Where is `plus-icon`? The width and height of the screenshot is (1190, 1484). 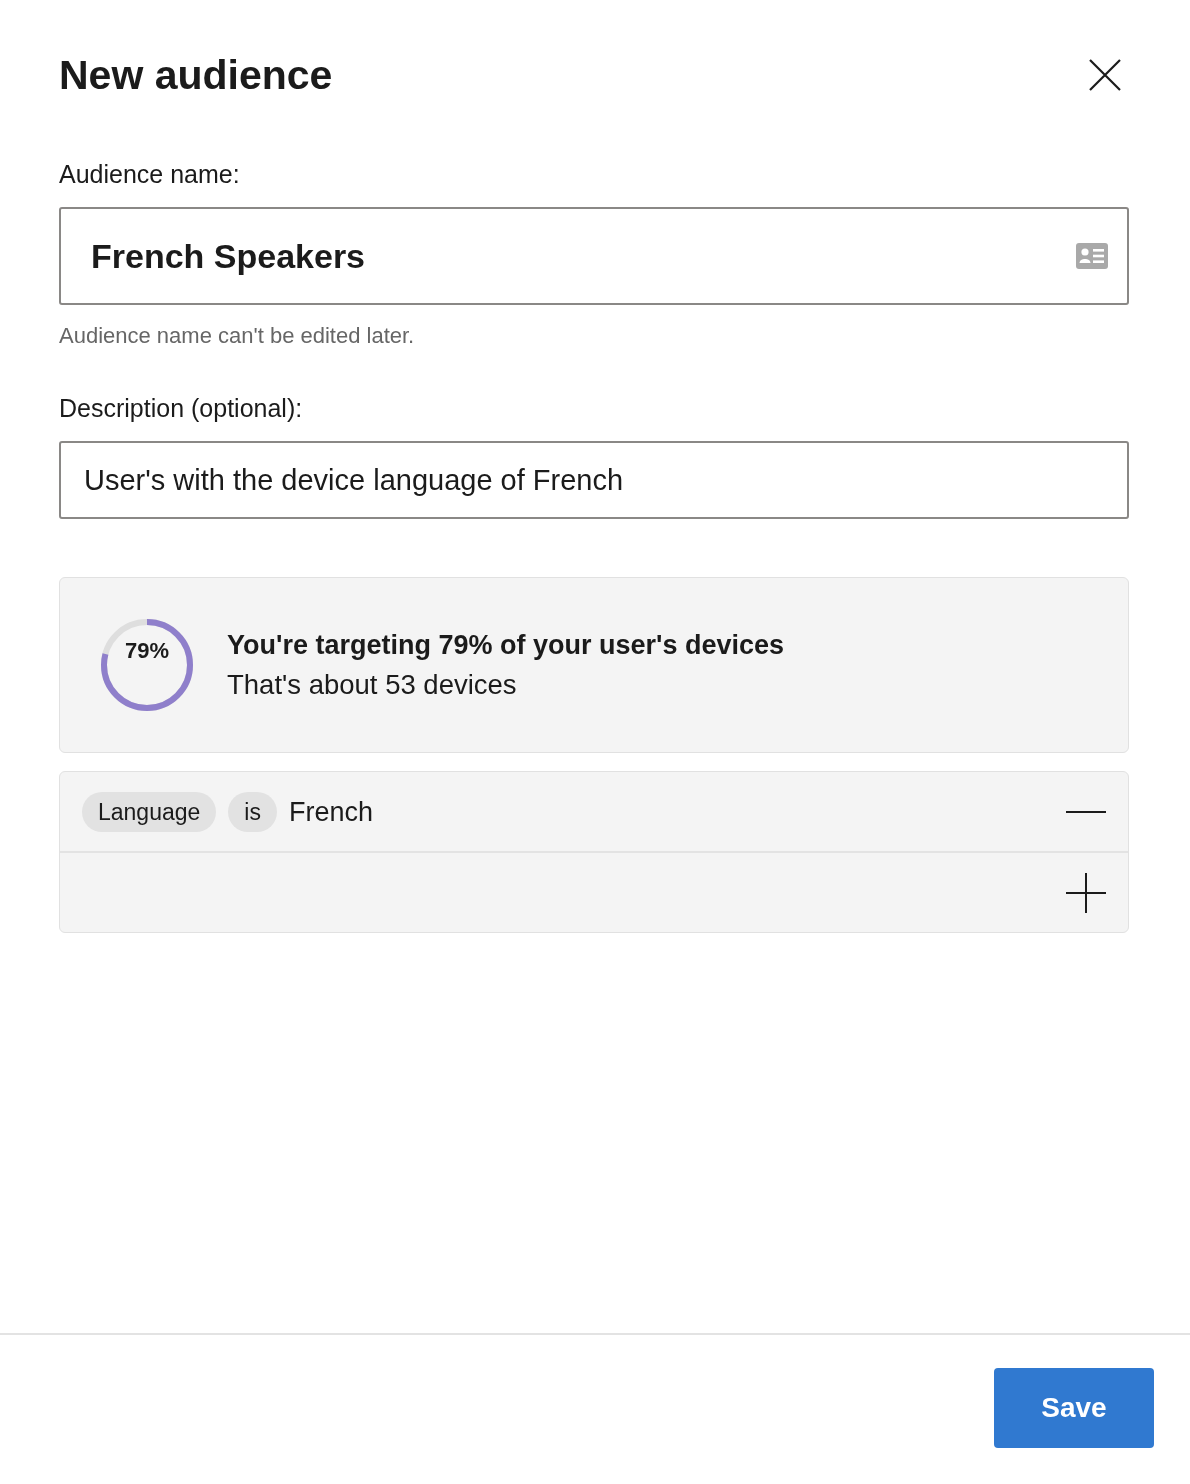 plus-icon is located at coordinates (1086, 892).